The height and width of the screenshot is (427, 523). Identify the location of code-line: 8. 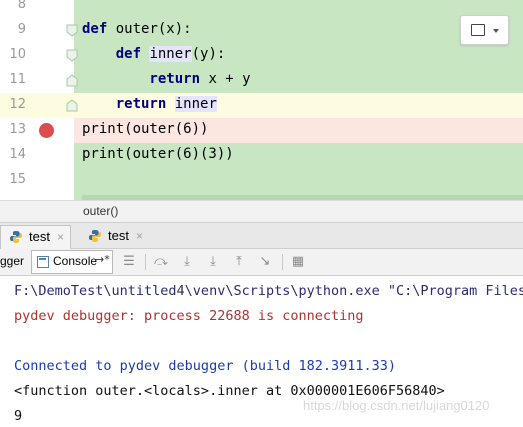
(261, 9).